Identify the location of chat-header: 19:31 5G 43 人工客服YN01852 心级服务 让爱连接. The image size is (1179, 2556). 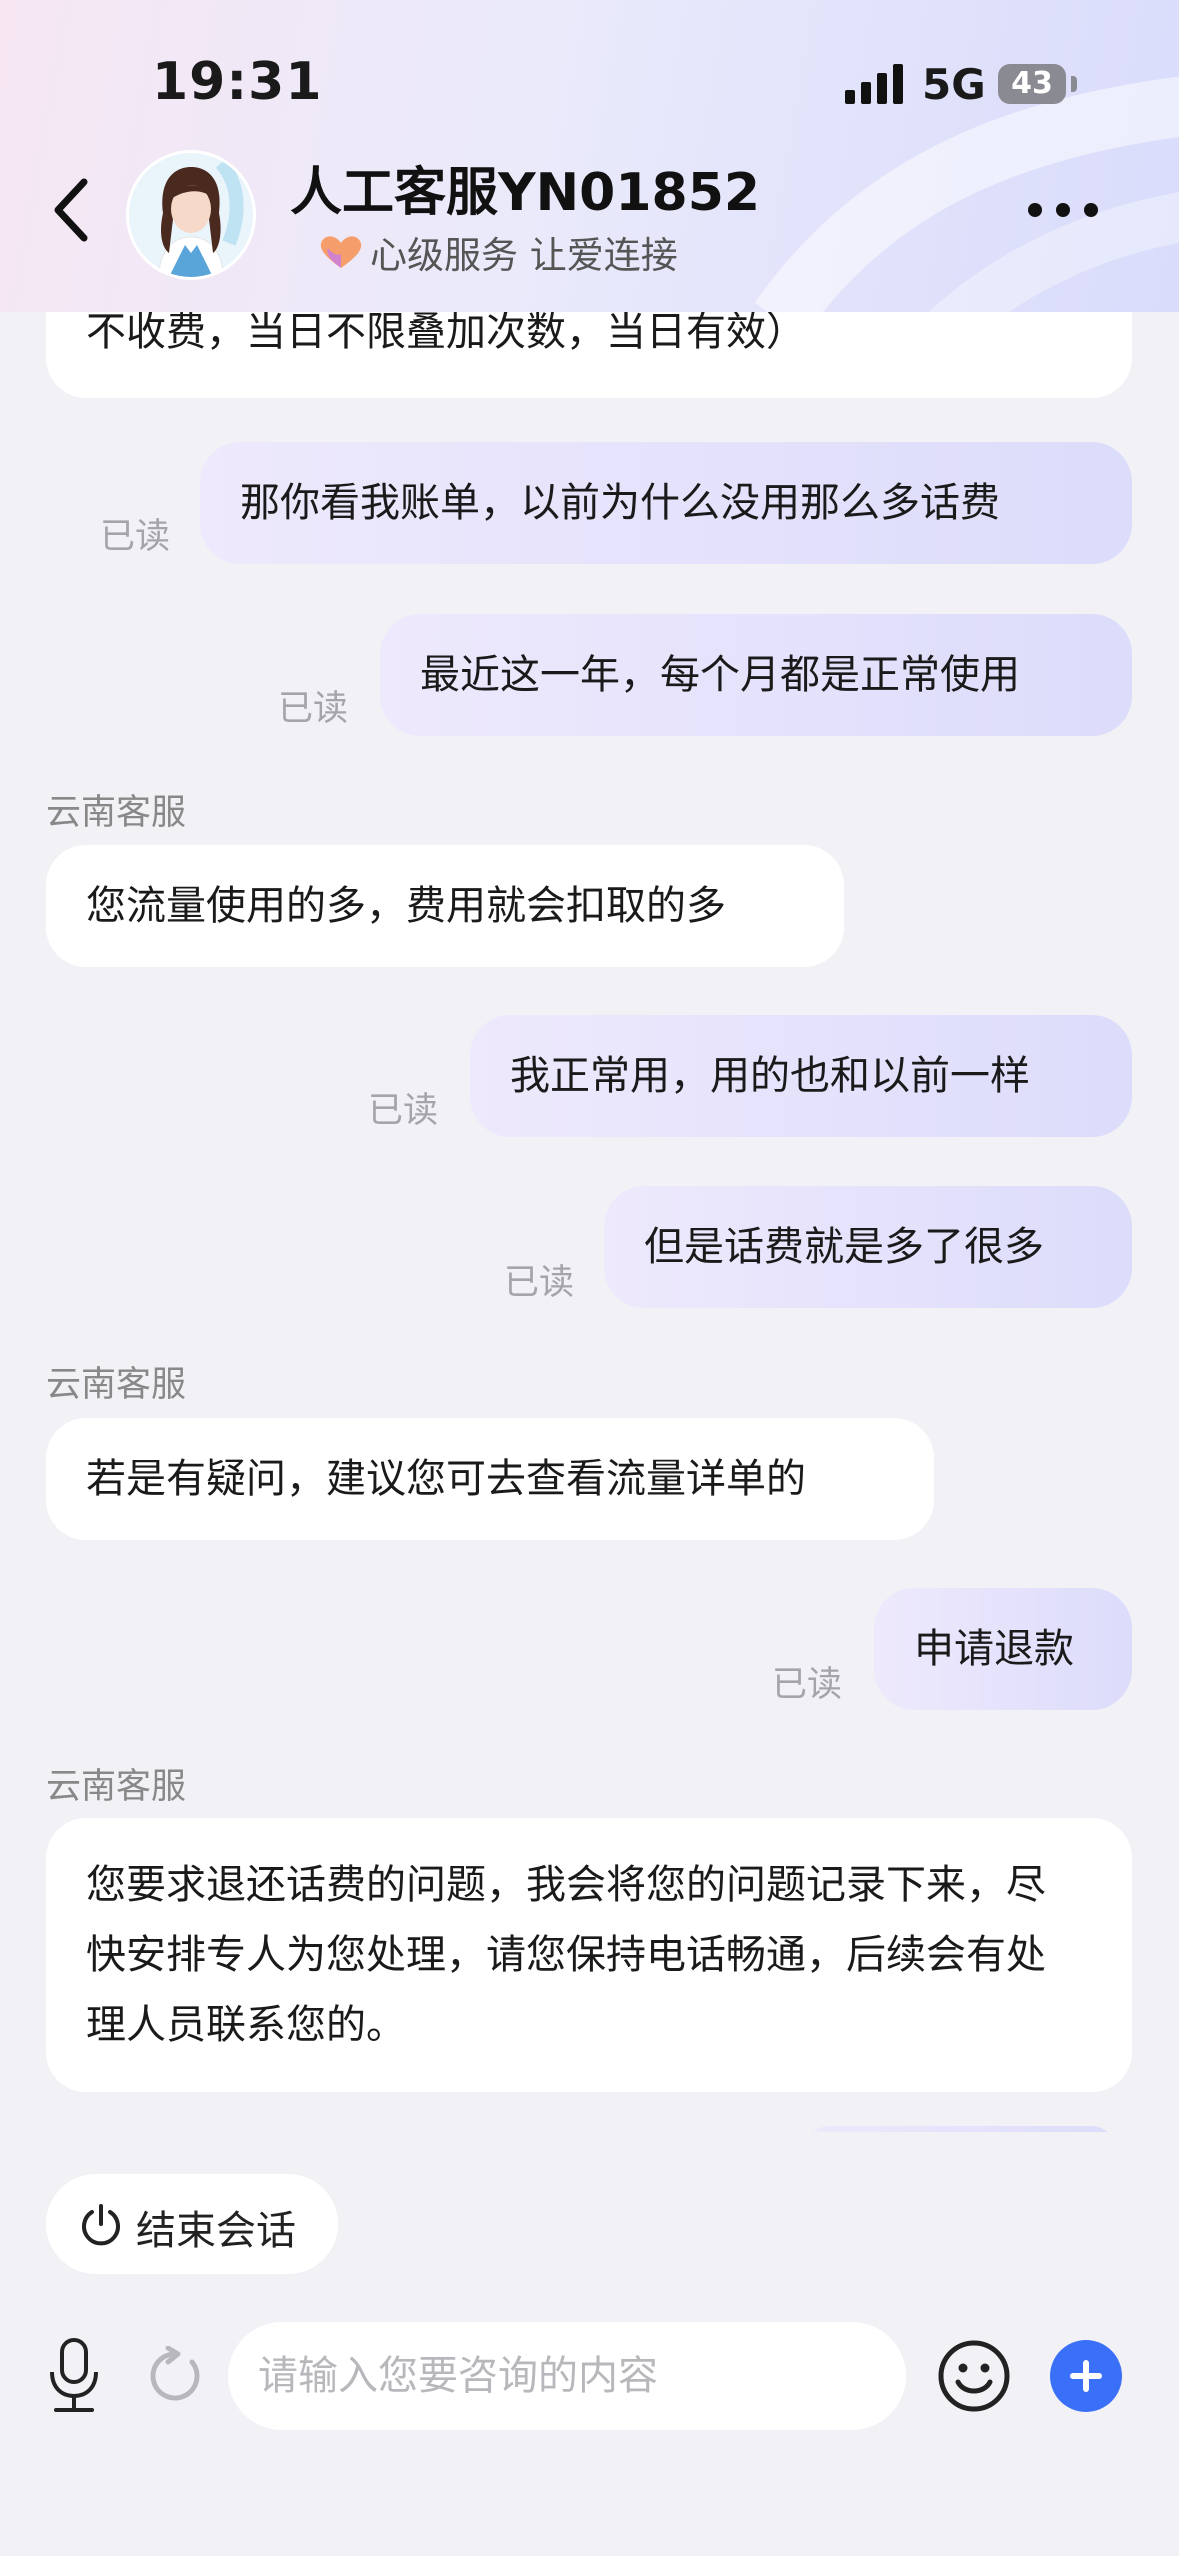
(589, 156).